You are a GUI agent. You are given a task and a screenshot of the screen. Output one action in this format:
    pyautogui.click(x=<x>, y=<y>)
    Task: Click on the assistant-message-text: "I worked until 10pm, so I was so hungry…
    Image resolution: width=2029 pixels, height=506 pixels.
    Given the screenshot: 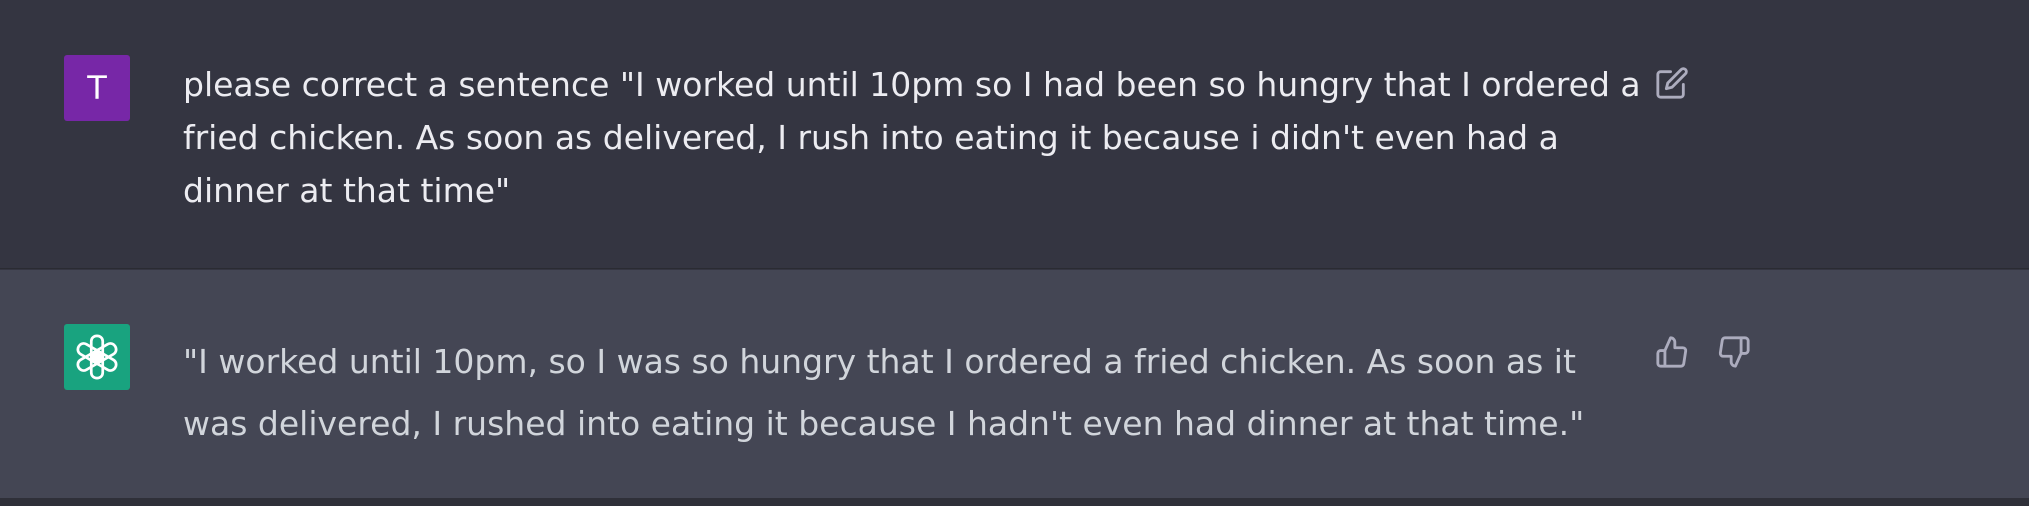 What is the action you would take?
    pyautogui.click(x=884, y=392)
    